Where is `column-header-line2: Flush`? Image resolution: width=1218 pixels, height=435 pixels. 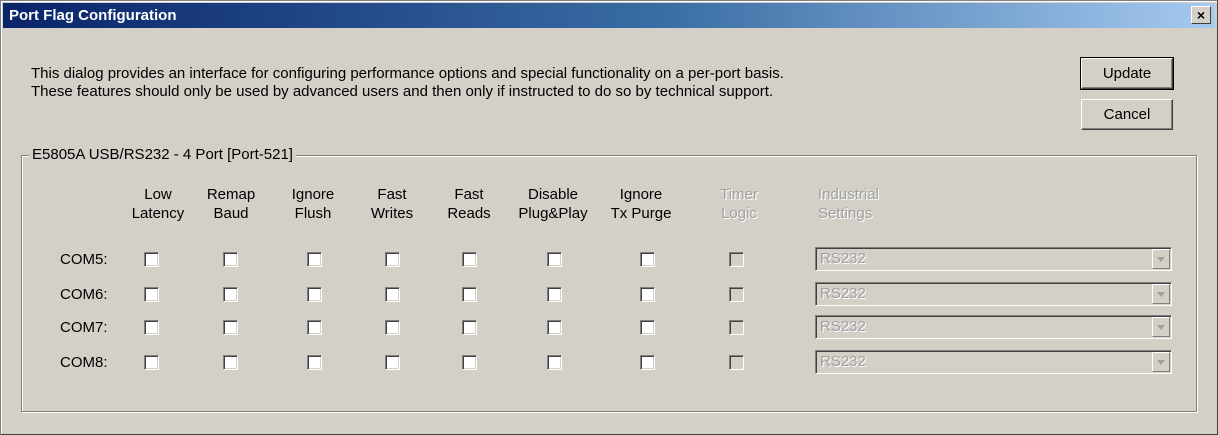 column-header-line2: Flush is located at coordinates (313, 213).